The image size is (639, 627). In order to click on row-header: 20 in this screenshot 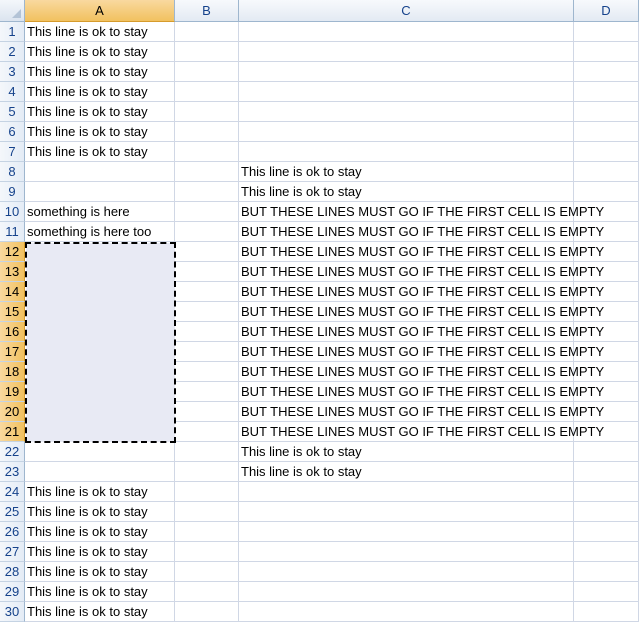, I will do `click(12, 412)`.